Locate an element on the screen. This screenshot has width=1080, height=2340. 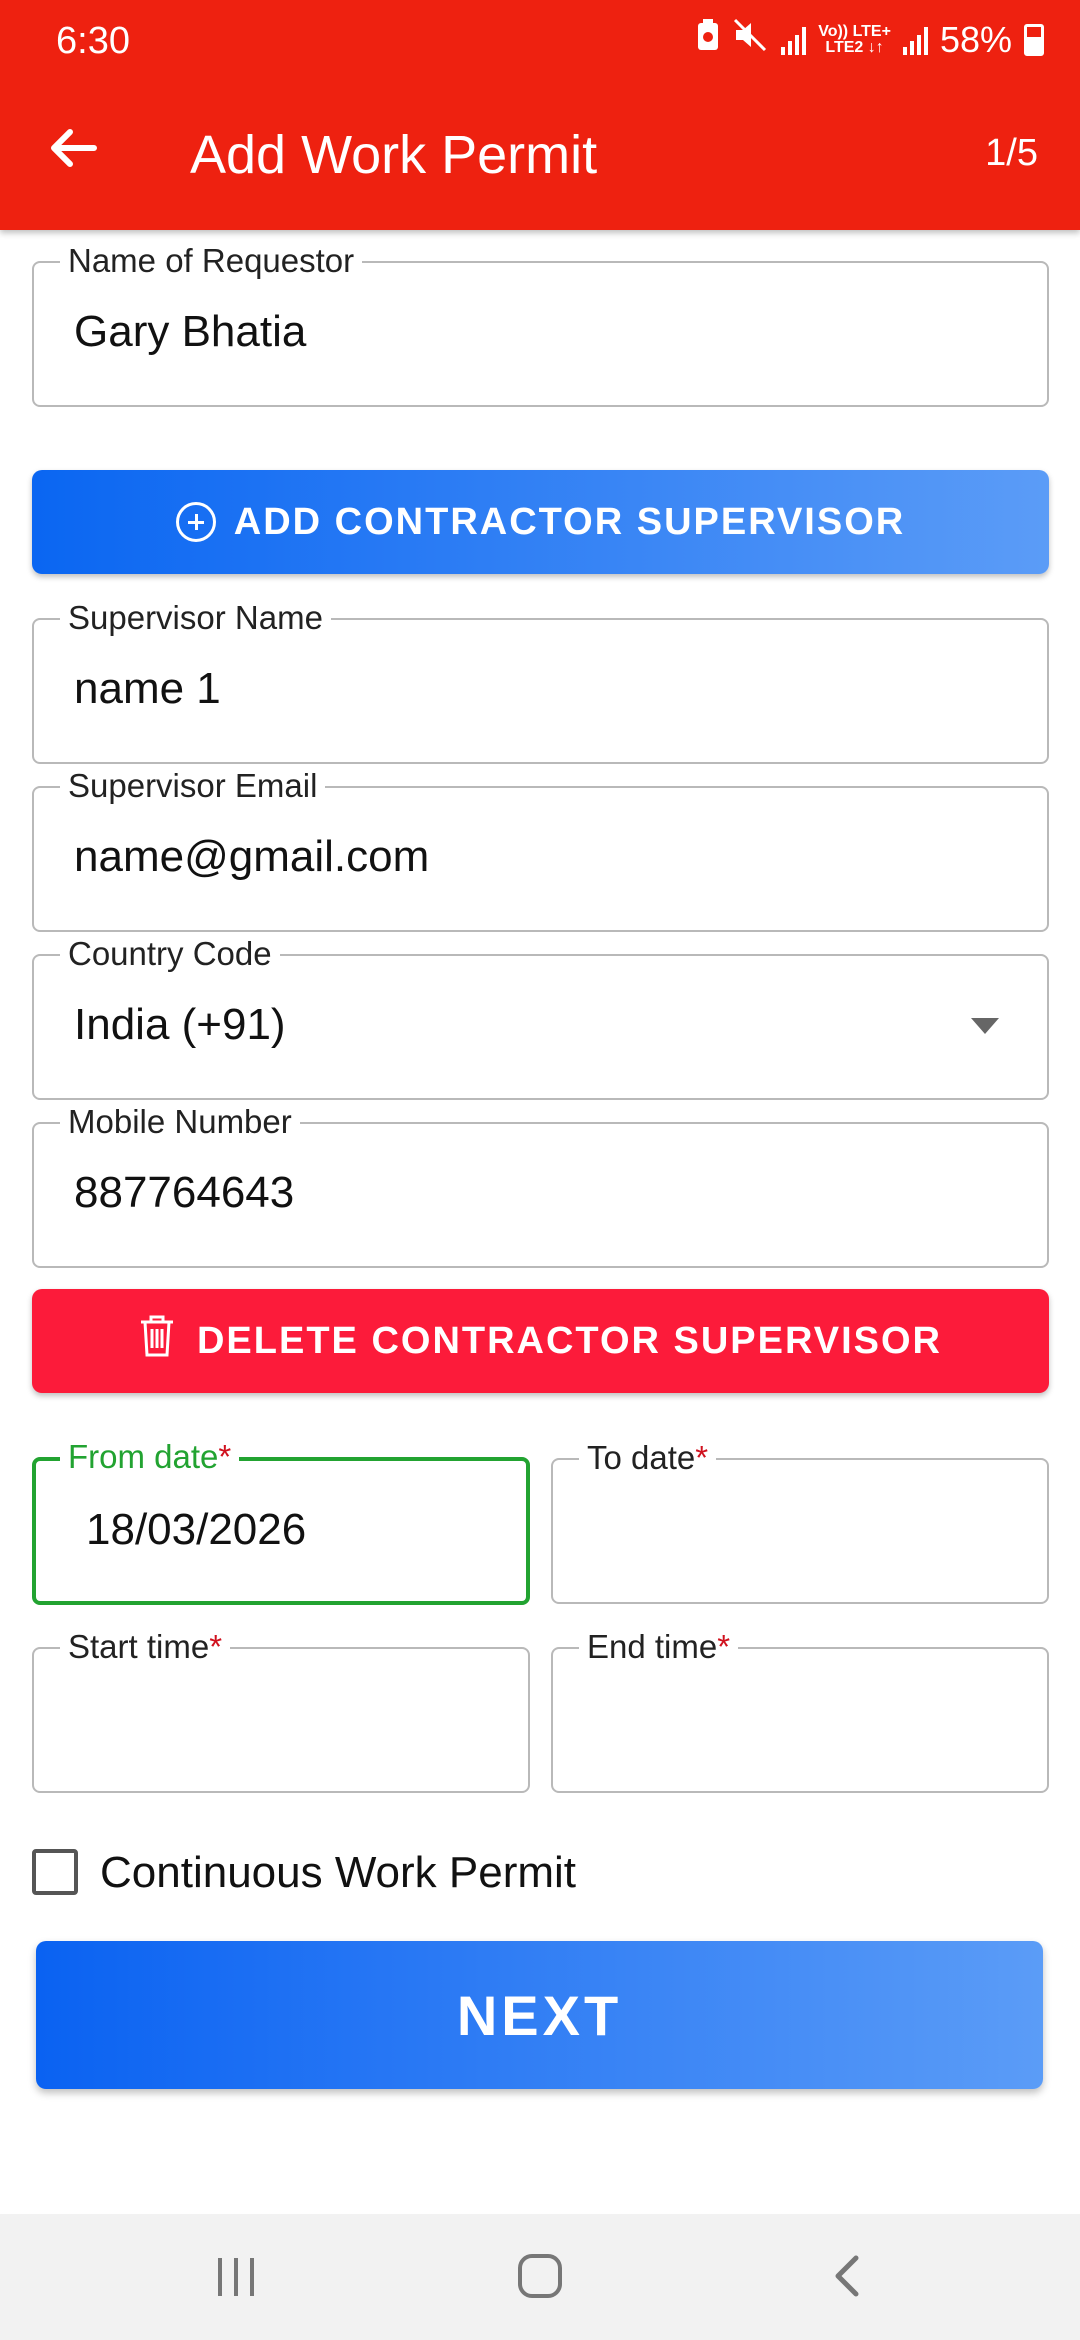
status-icons: Vo)) LTE+ LTE2 ↓↑ 58% is located at coordinates (869, 39).